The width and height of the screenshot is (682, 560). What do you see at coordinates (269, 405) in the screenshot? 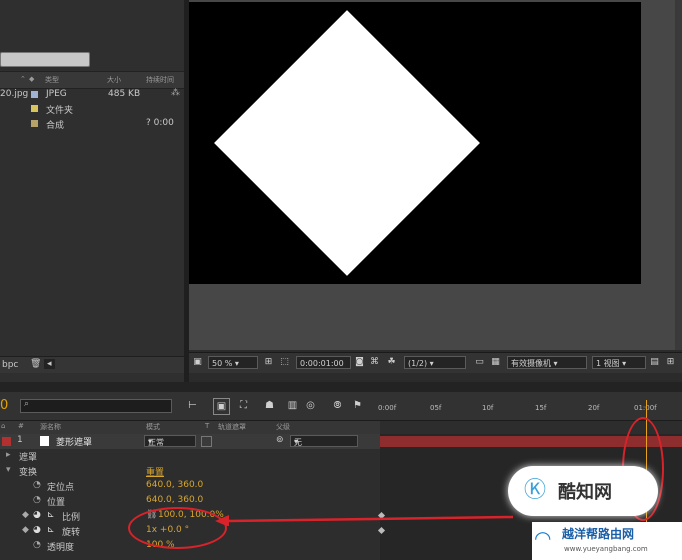
I see `hide-shy-icon: ☗` at bounding box center [269, 405].